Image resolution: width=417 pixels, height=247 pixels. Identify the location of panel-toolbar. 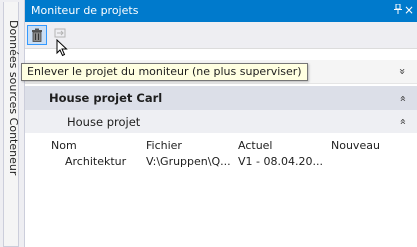
(221, 35).